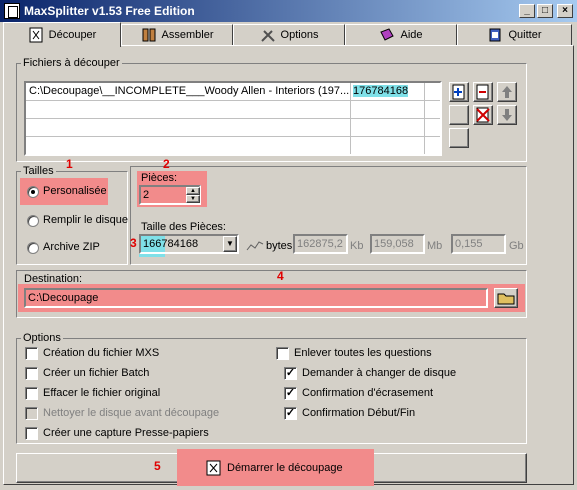 The height and width of the screenshot is (490, 577). Describe the element at coordinates (565, 11) in the screenshot. I see `close-button: ×` at that location.